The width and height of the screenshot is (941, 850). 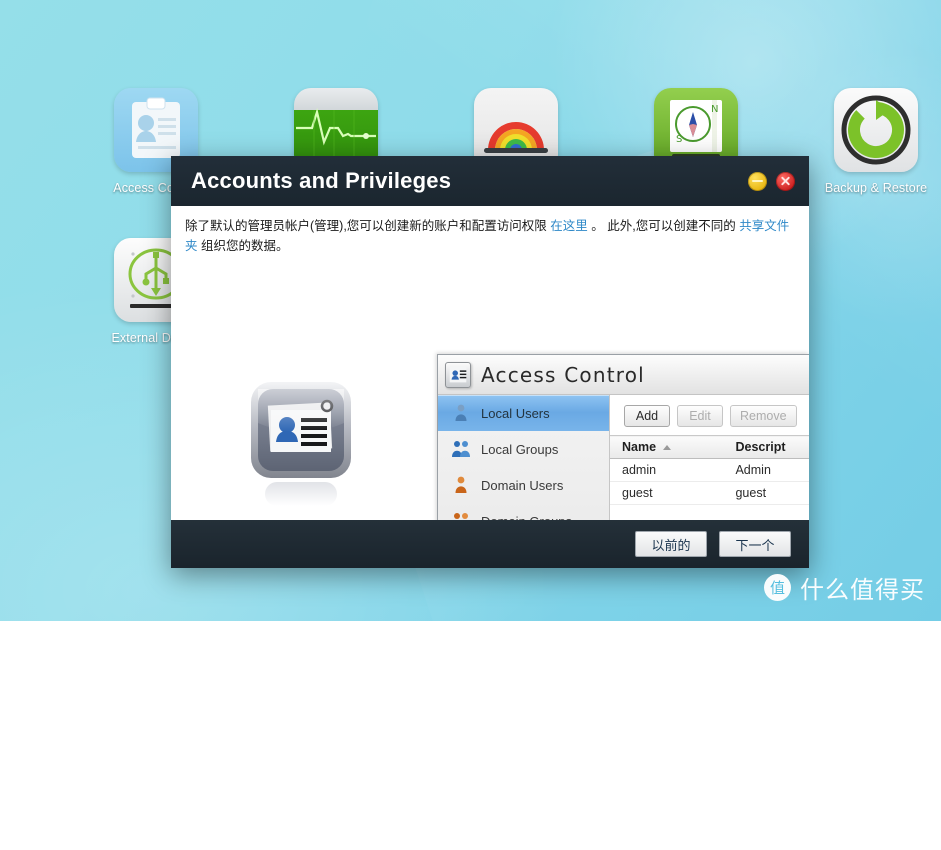 I want to click on sidebar-item-domain-users: Domain Users, so click(x=523, y=485).